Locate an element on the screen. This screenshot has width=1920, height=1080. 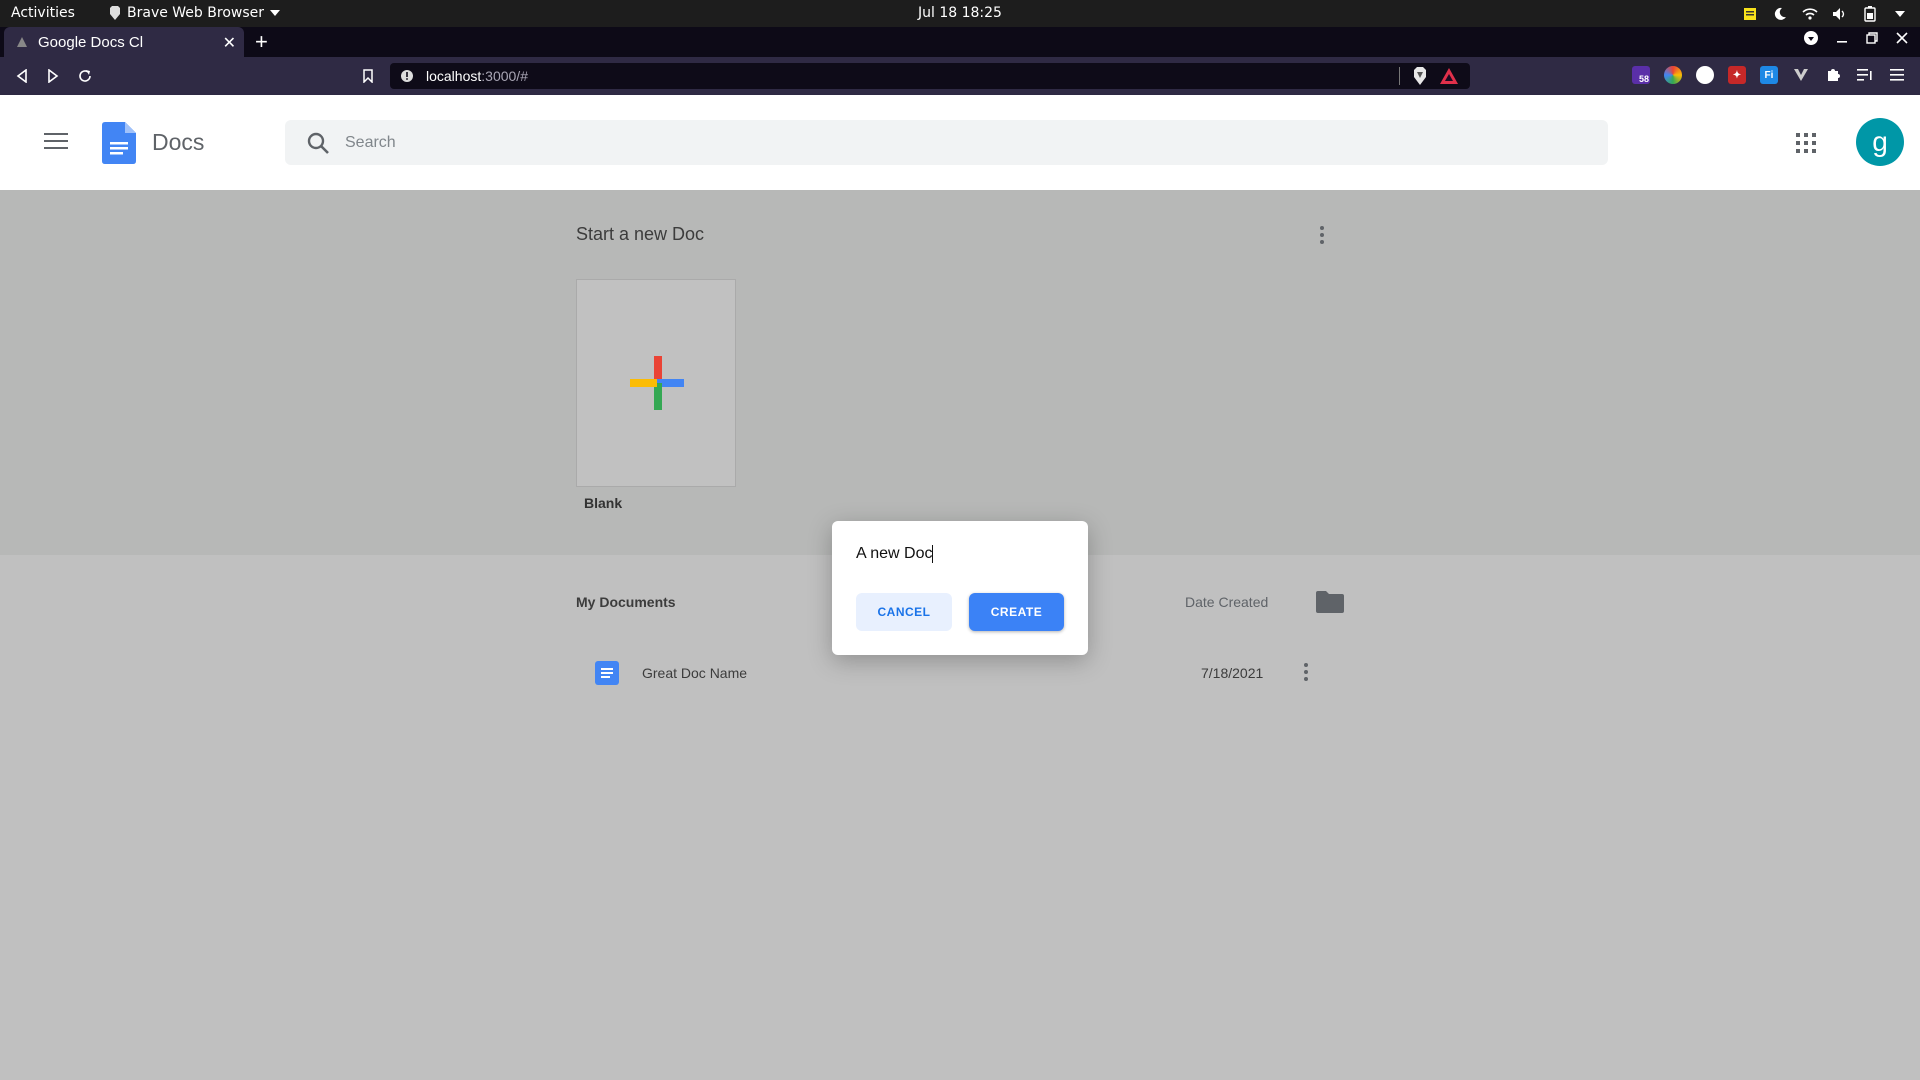
browser-tab: Google Docs Cl ✕ is located at coordinates (124, 42).